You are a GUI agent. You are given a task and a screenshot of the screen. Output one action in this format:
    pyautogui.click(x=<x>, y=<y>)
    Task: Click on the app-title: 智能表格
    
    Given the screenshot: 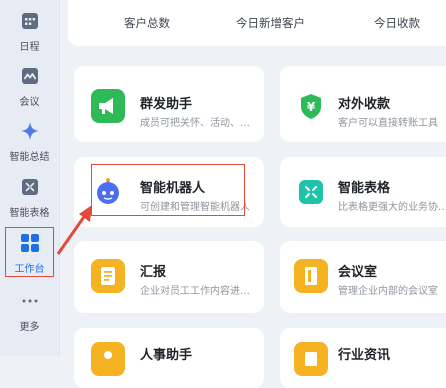 What is the action you would take?
    pyautogui.click(x=364, y=188)
    